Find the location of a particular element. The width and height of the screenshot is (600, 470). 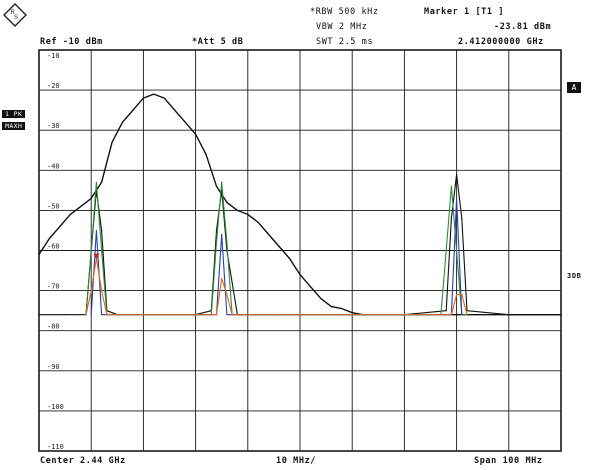

y-tick-label: -40 is located at coordinates (53, 166).